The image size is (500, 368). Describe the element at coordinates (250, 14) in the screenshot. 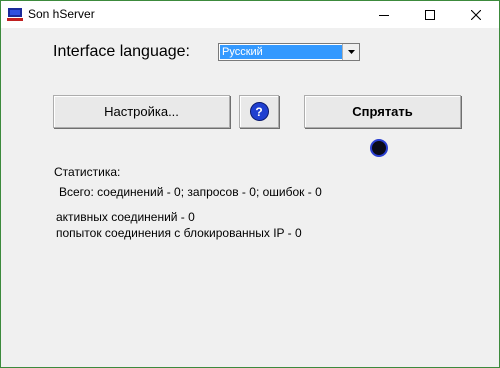

I see `title-bar: Son hServer` at that location.